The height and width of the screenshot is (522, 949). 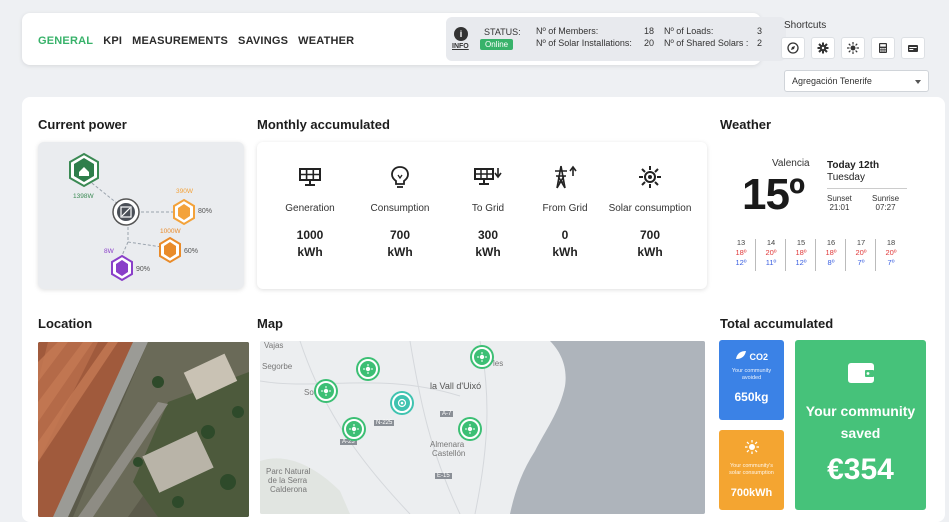 I want to click on battery-percentage: 90%, so click(x=143, y=269).